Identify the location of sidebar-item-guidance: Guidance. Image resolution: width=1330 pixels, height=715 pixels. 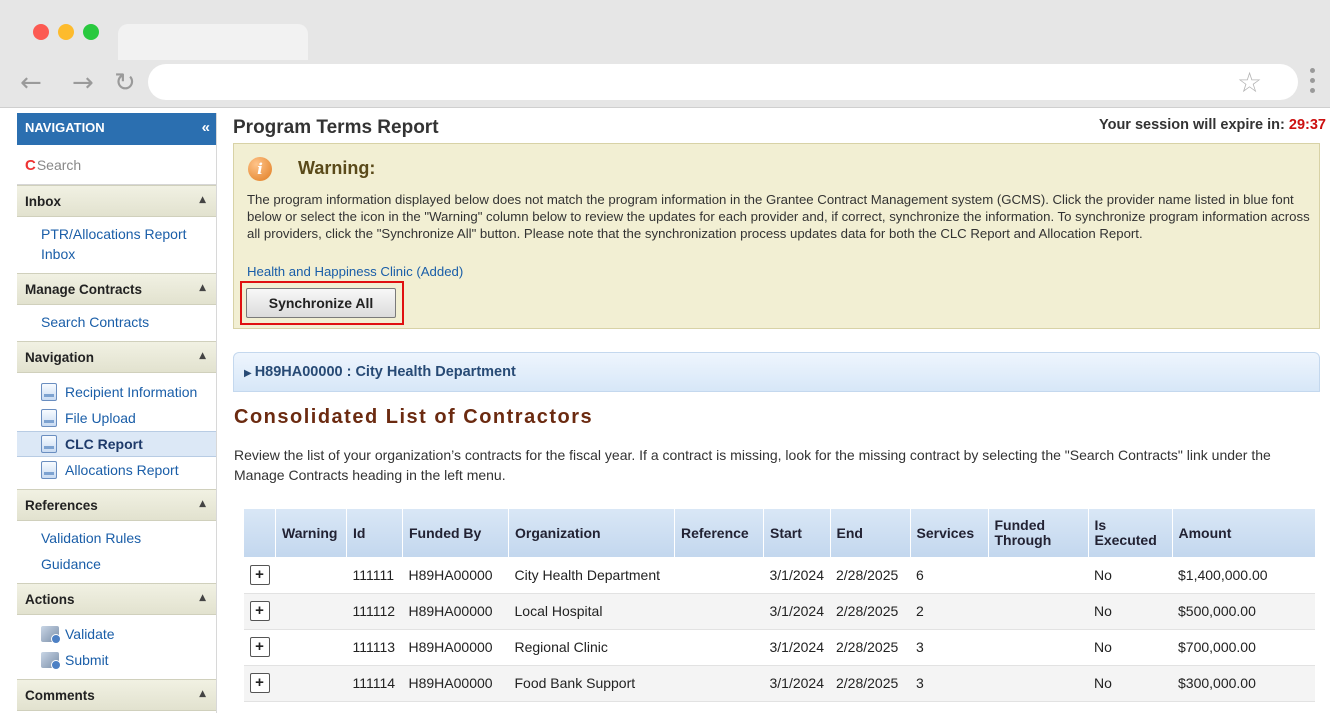
(116, 564).